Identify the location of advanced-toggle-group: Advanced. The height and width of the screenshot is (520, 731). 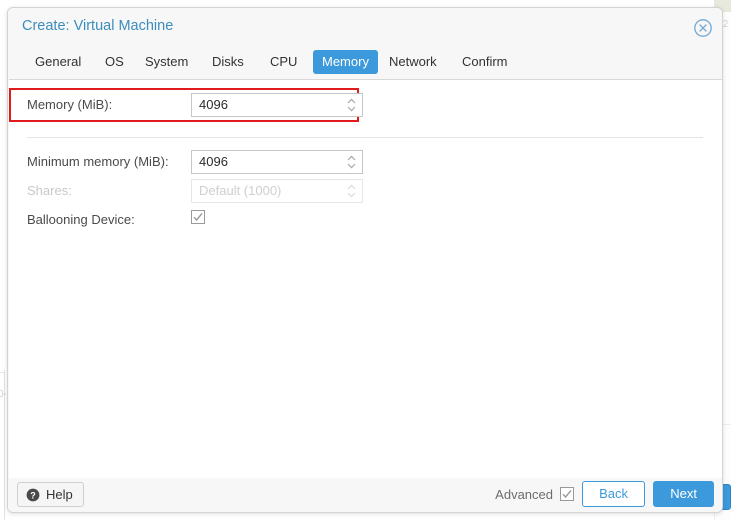
(534, 494).